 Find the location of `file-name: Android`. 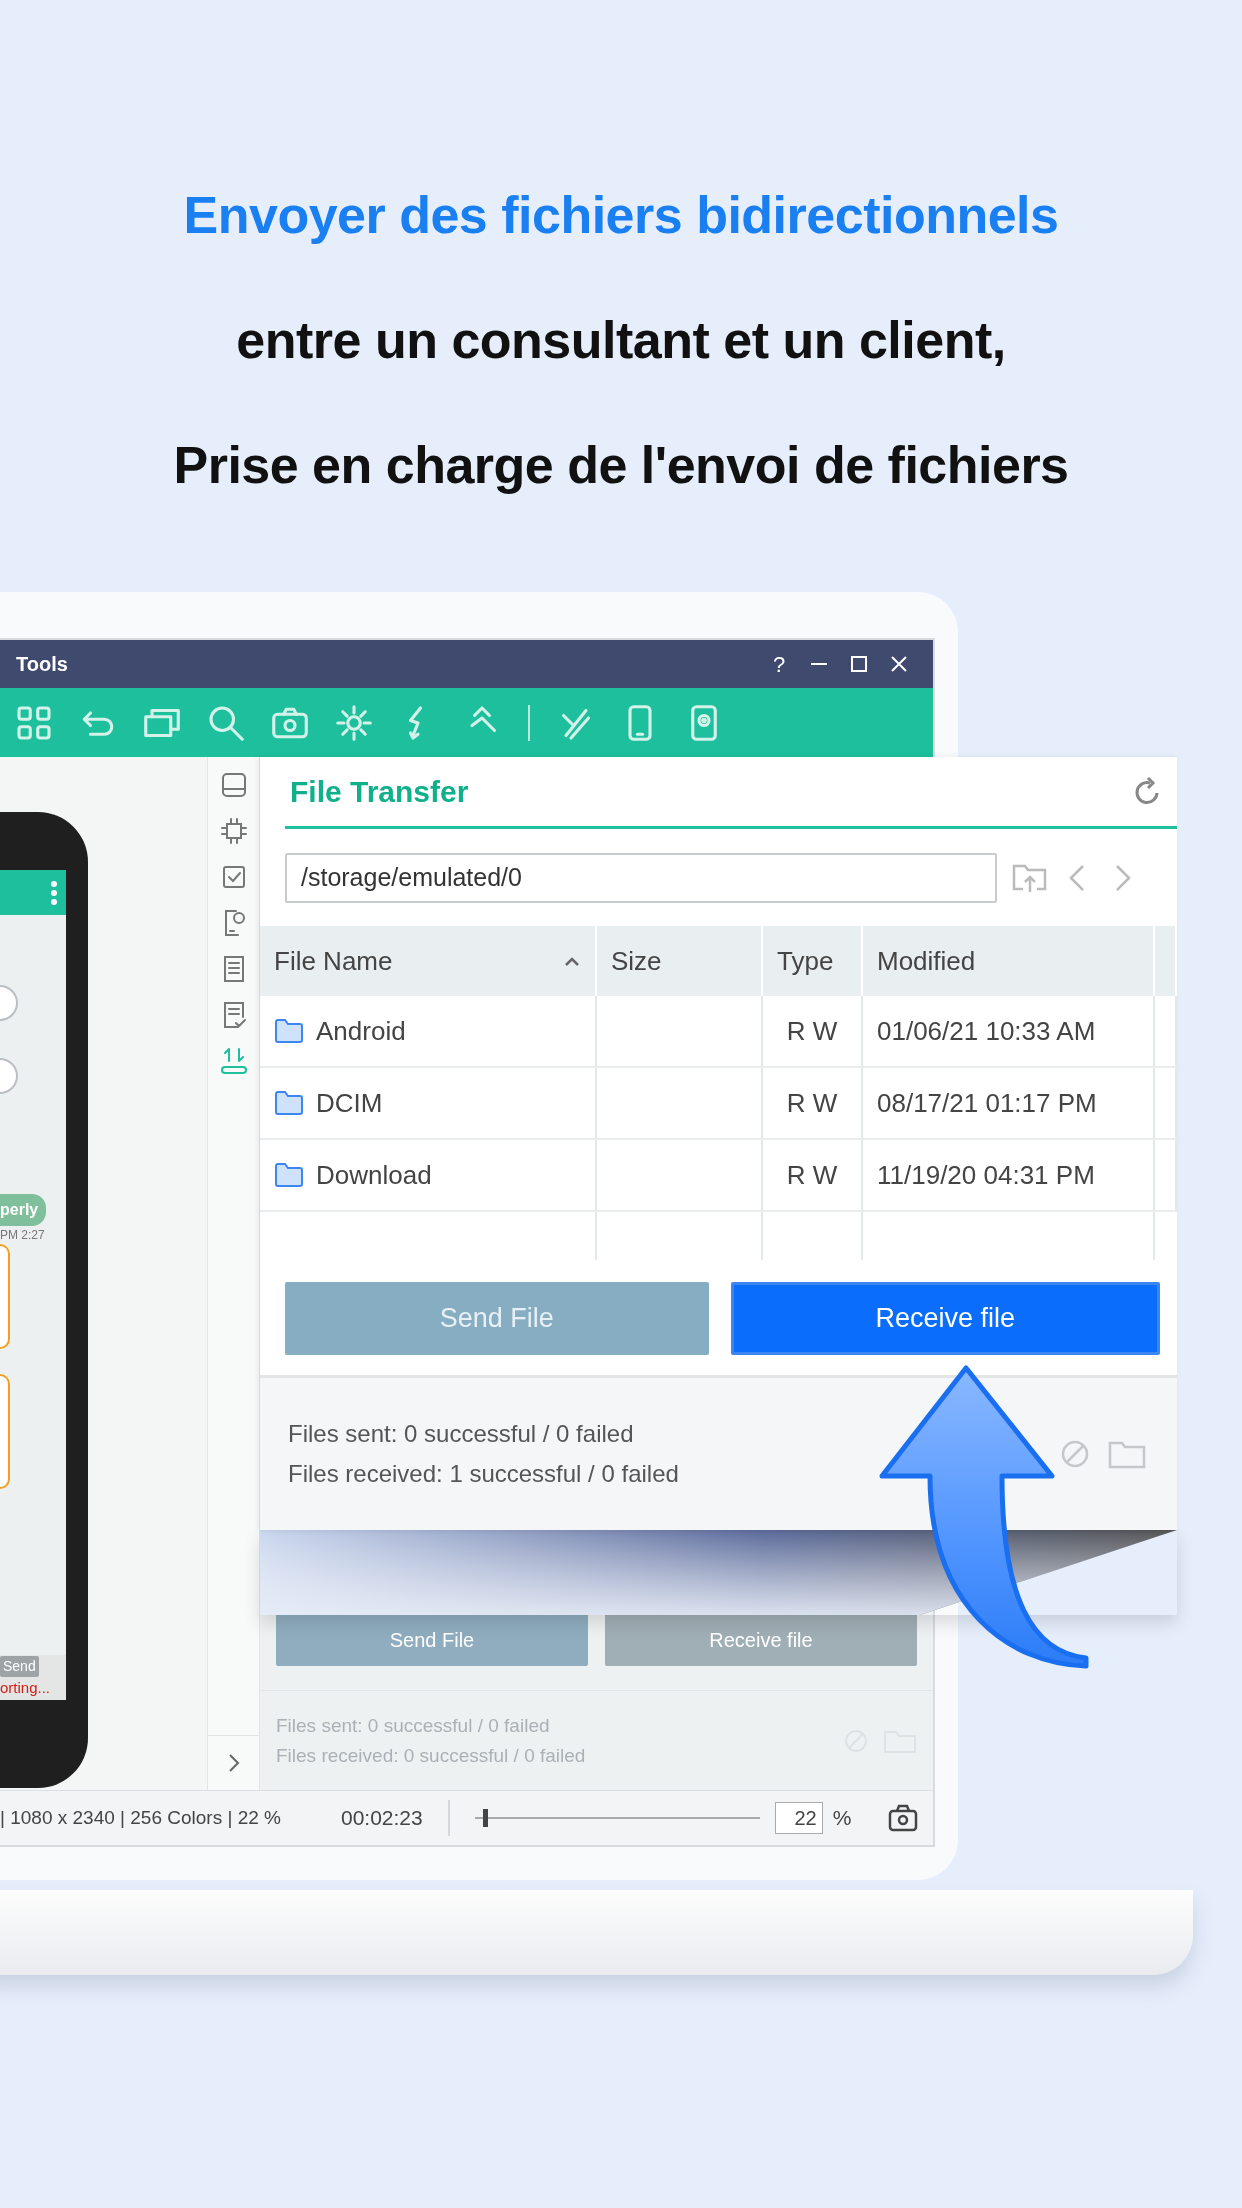

file-name: Android is located at coordinates (361, 1031).